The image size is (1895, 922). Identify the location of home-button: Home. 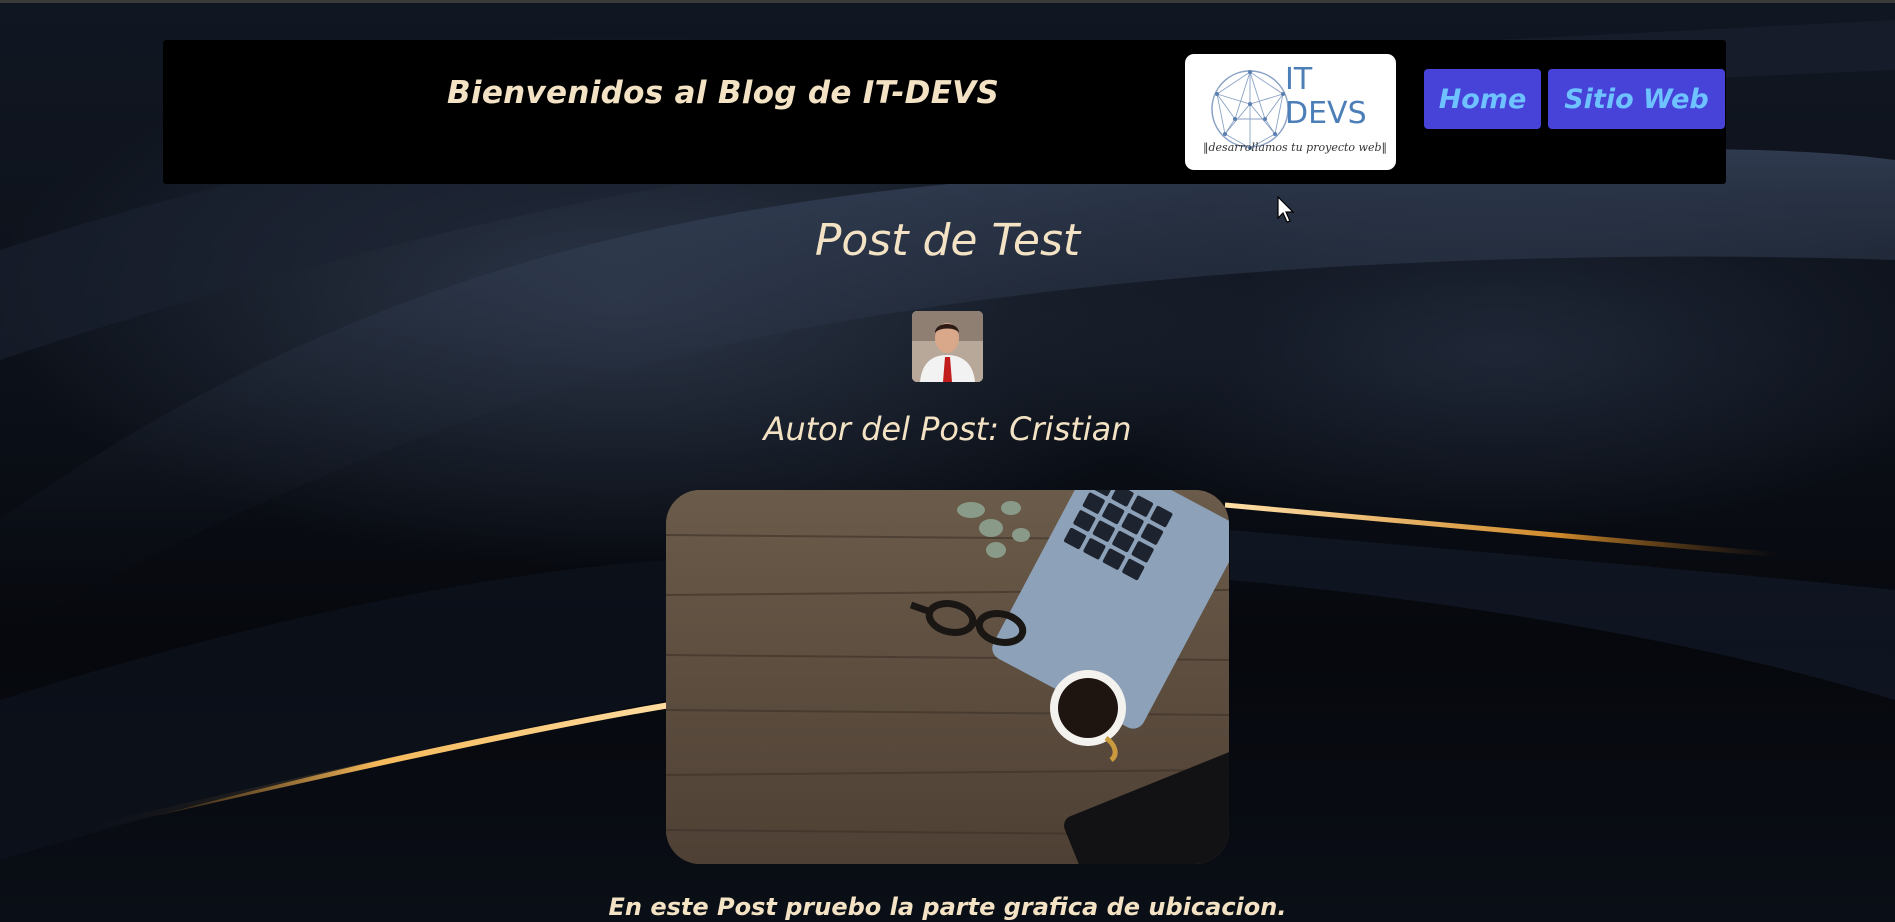
(1482, 99).